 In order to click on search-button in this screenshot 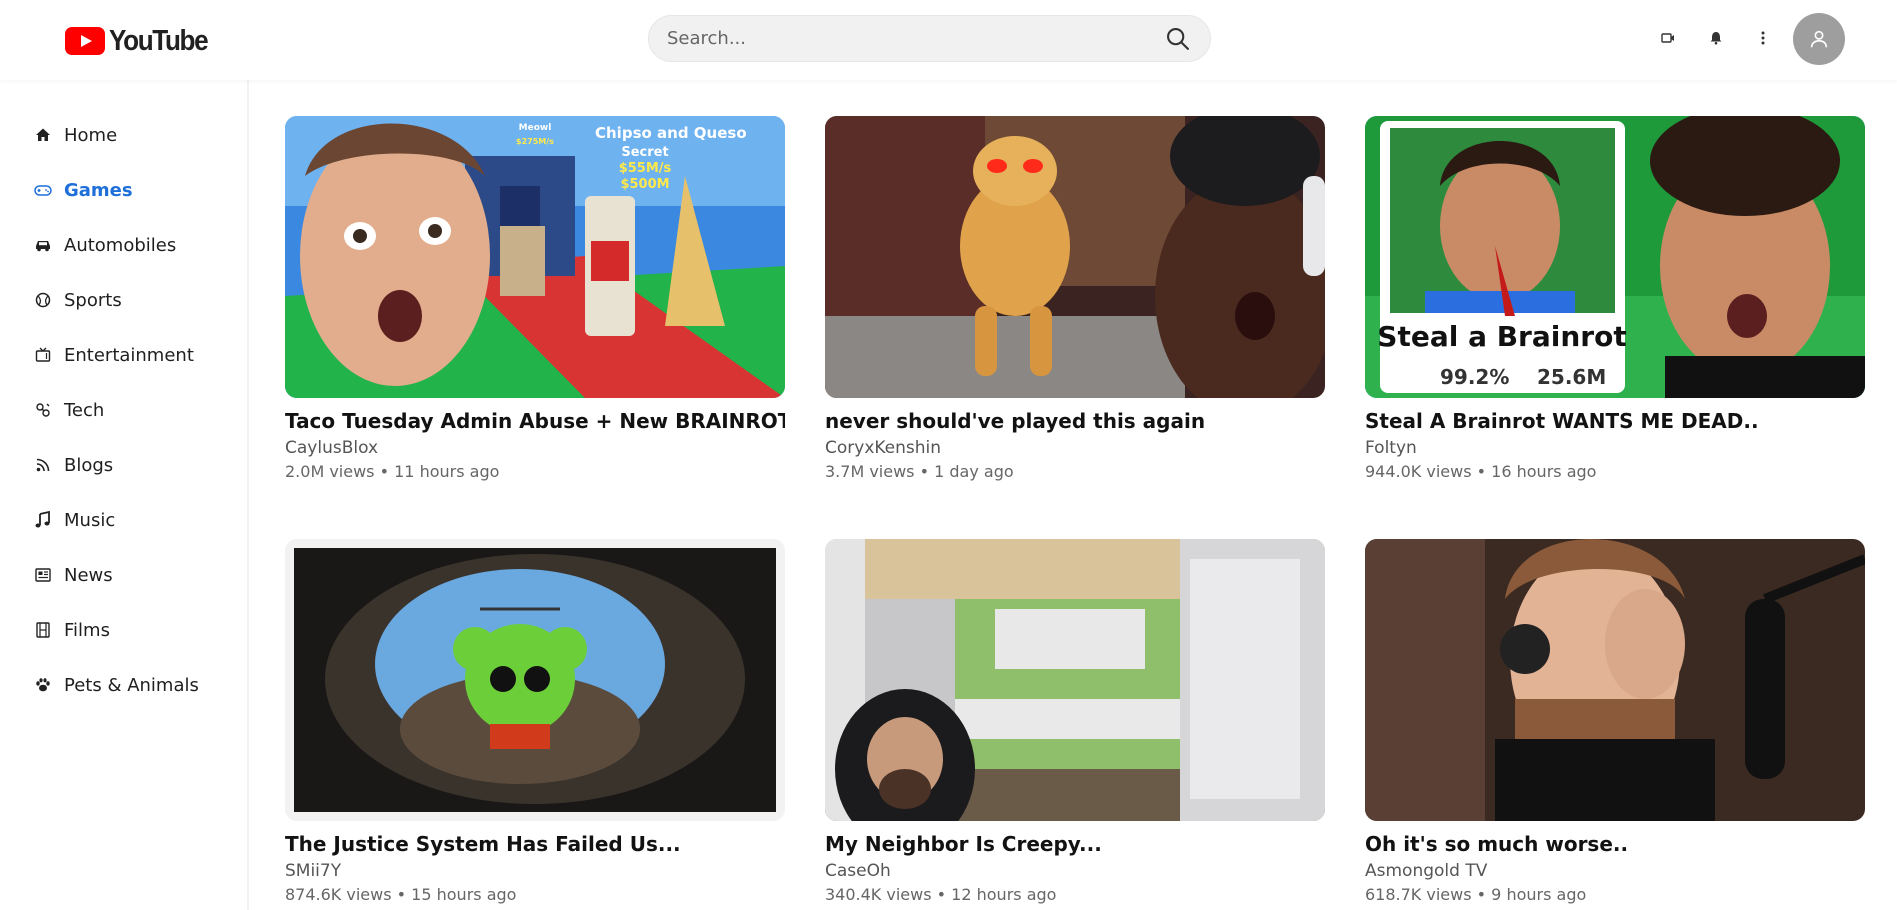, I will do `click(1178, 39)`.